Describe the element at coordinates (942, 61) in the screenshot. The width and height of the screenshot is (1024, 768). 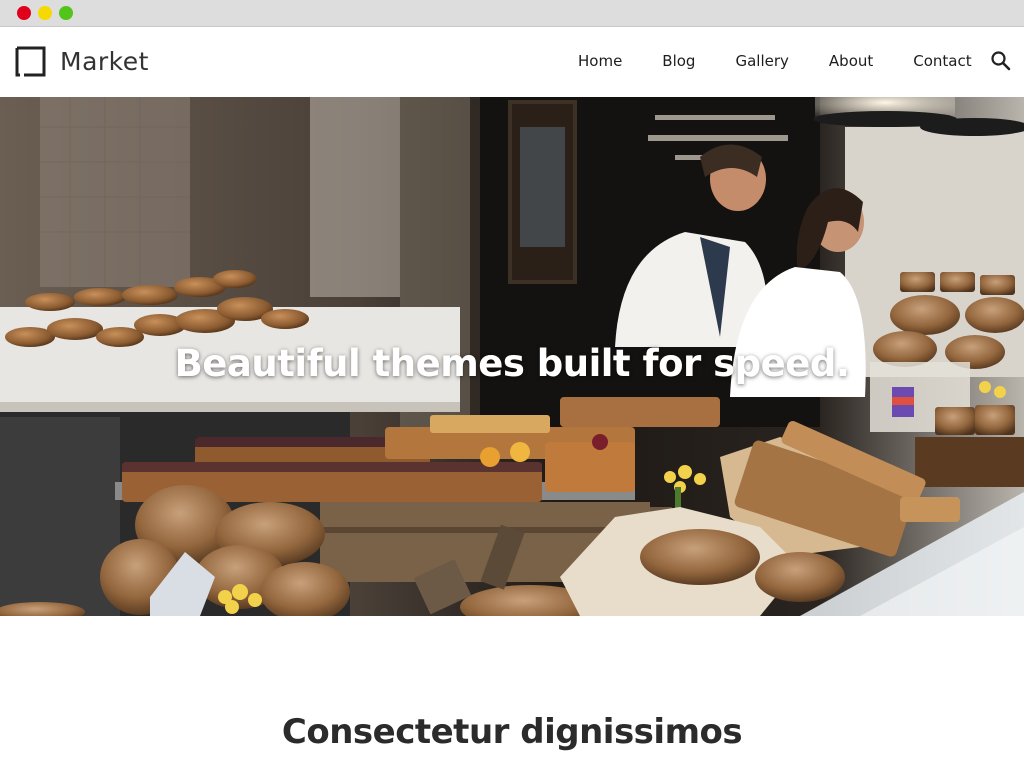
I see `nav-item-contact: Contact` at that location.